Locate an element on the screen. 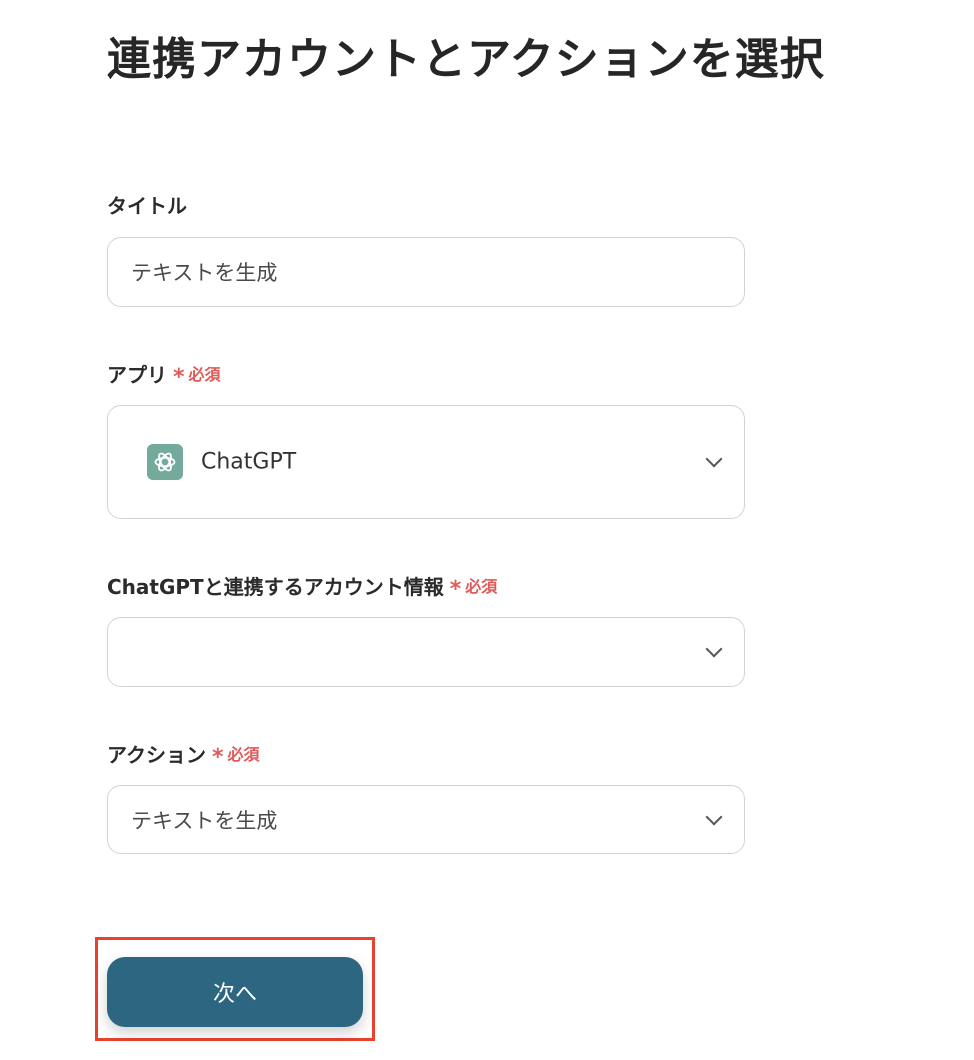 The height and width of the screenshot is (1060, 974). app-select-value: ChatGPT is located at coordinates (249, 462).